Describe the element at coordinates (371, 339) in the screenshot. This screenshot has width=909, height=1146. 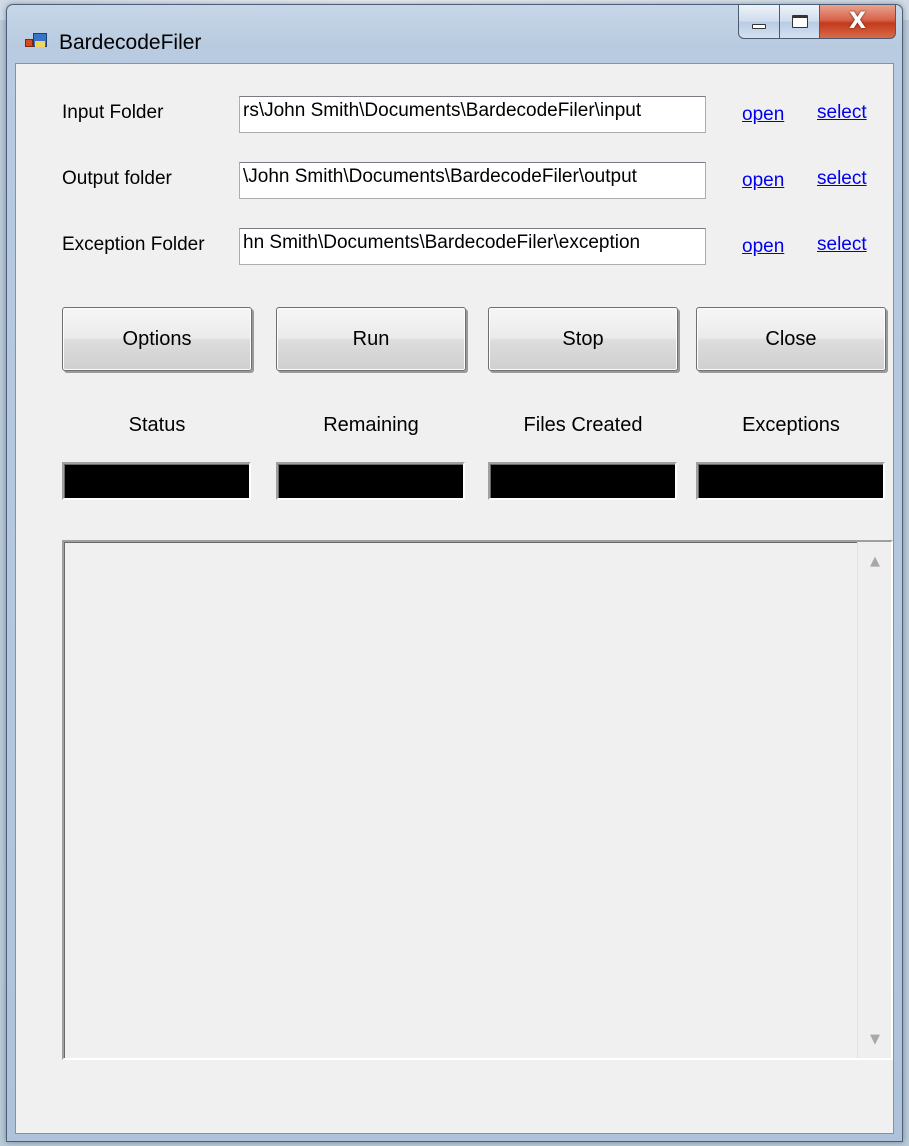
I see `run-button: Run` at that location.